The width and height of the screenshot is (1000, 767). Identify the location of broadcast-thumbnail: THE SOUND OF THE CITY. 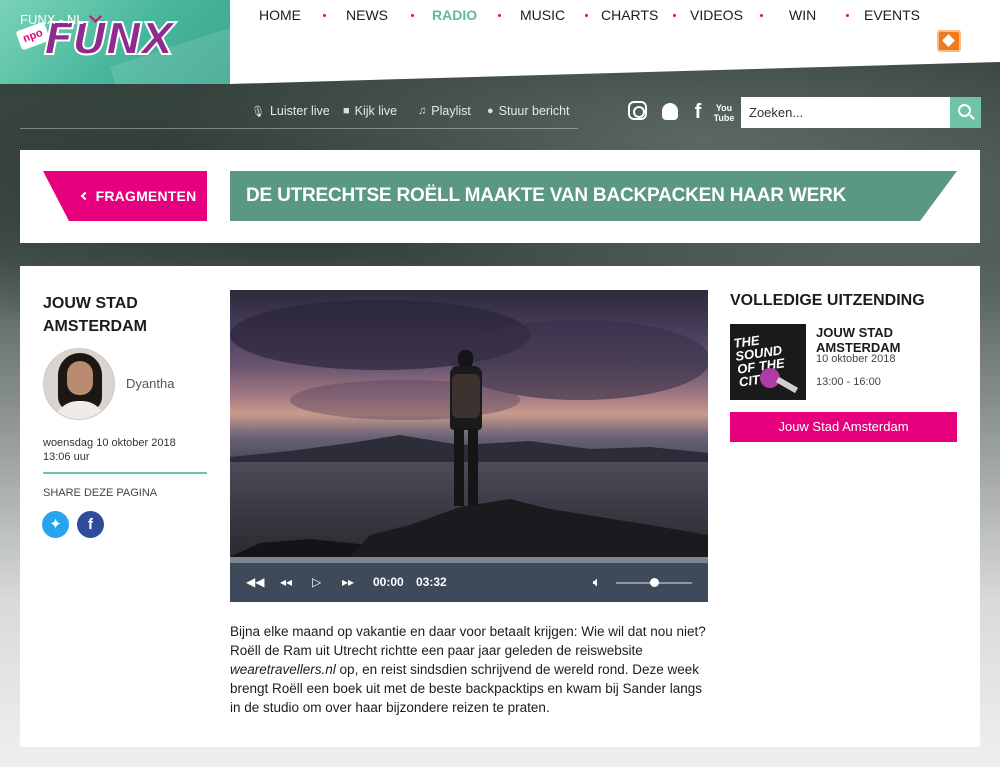
(768, 362).